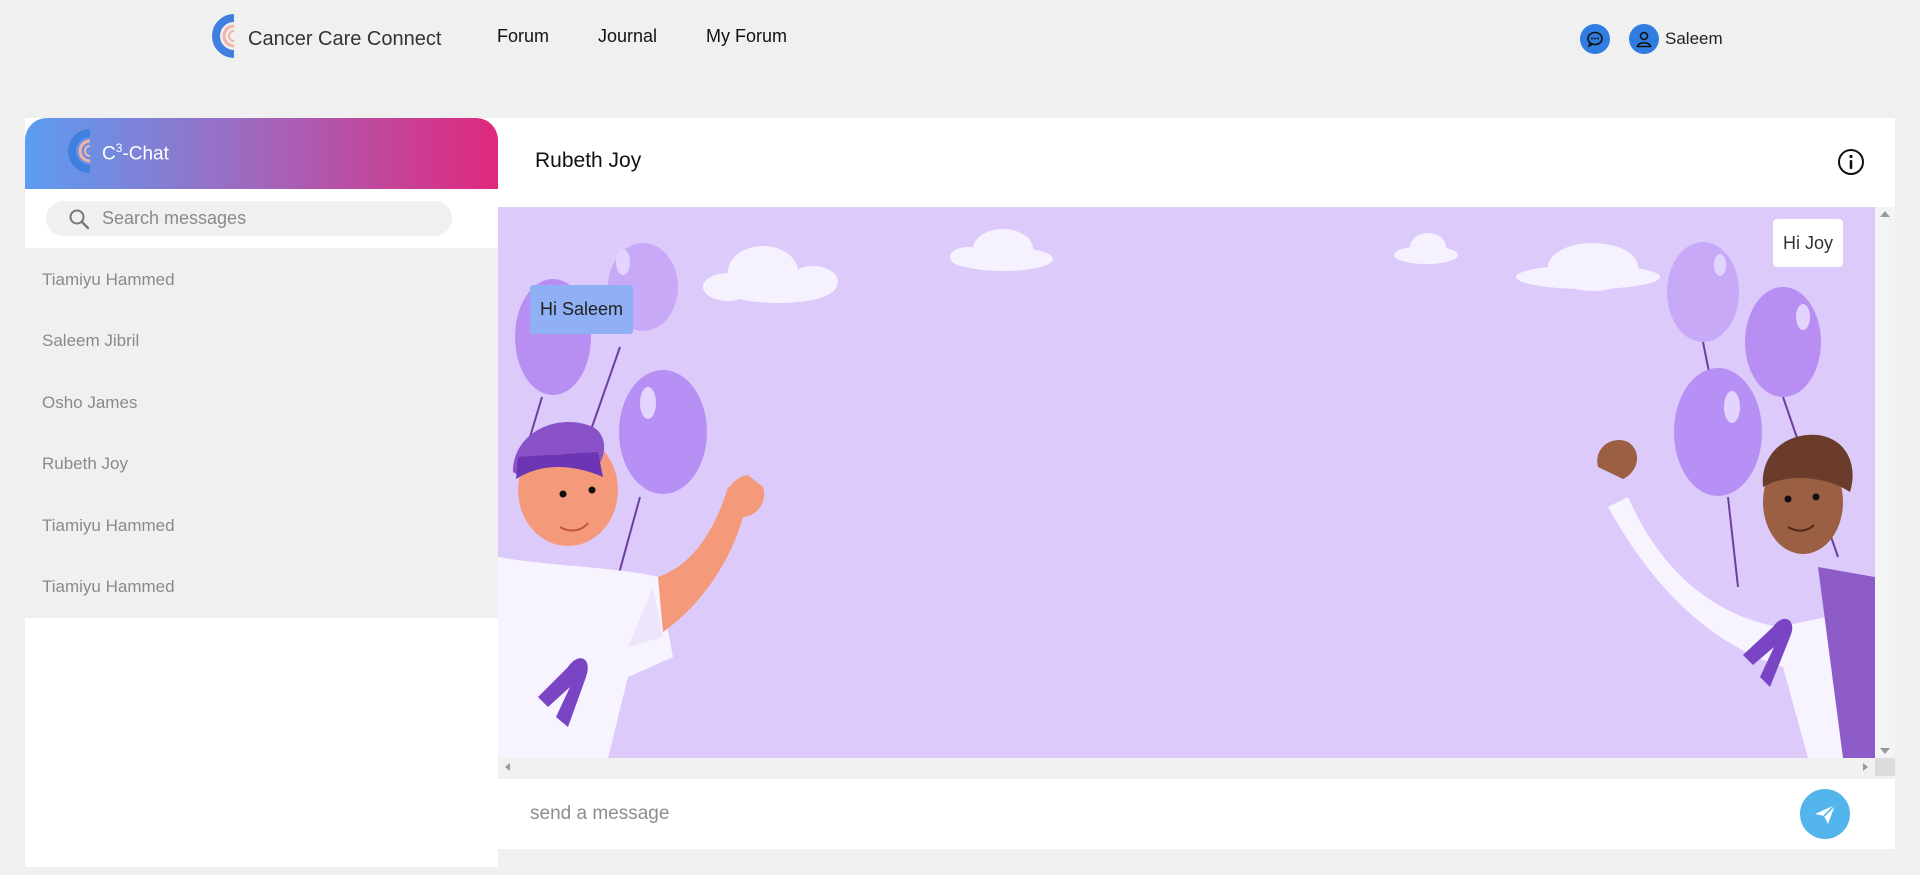 The image size is (1920, 875). What do you see at coordinates (1807, 243) in the screenshot?
I see `message-sent: Hi Joy` at bounding box center [1807, 243].